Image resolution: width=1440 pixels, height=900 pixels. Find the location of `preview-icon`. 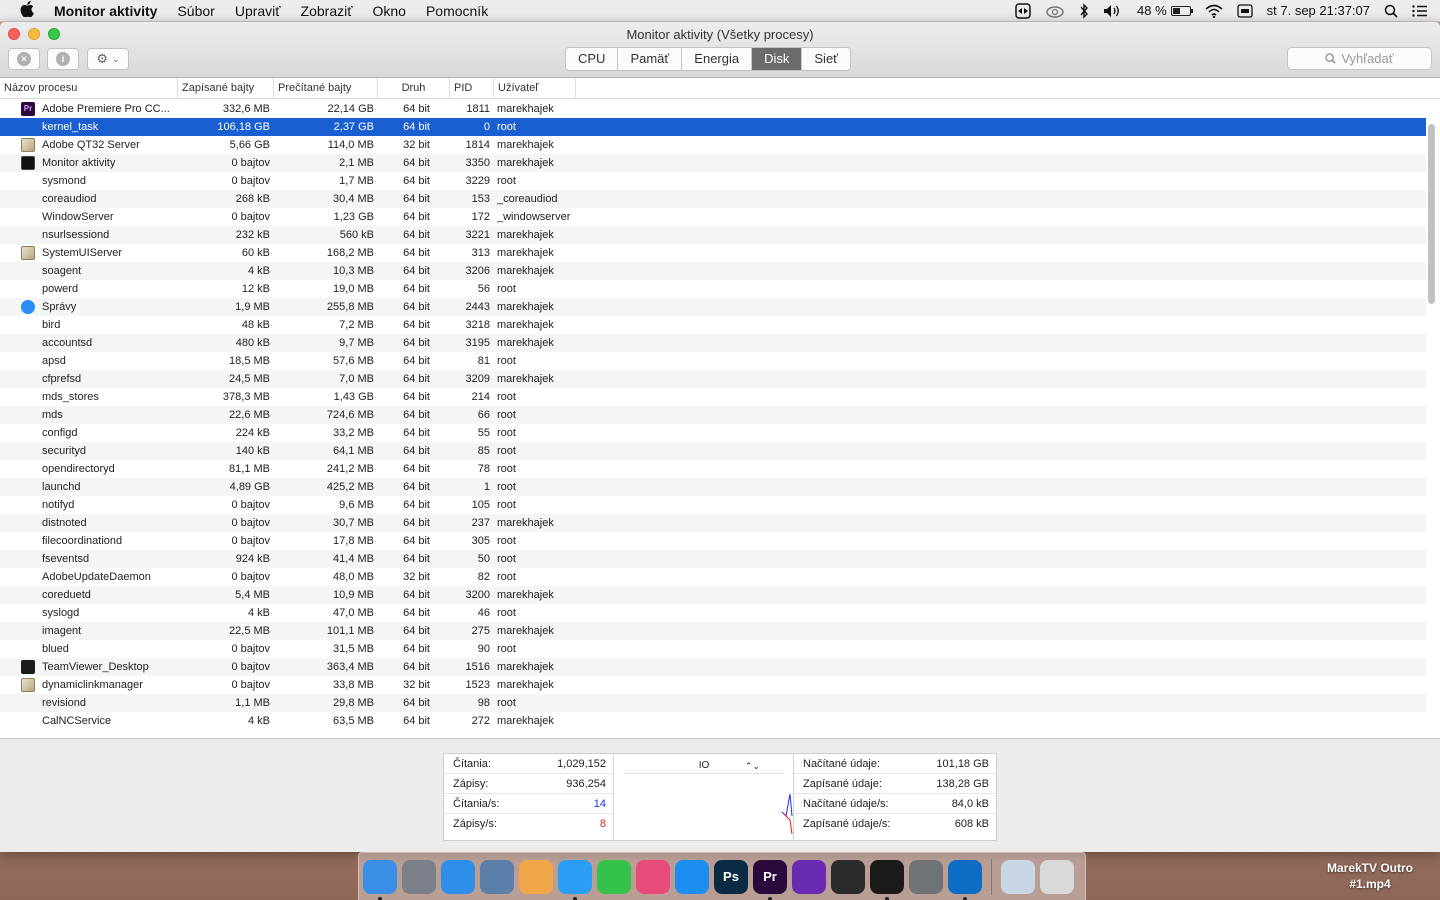

preview-icon is located at coordinates (497, 876).